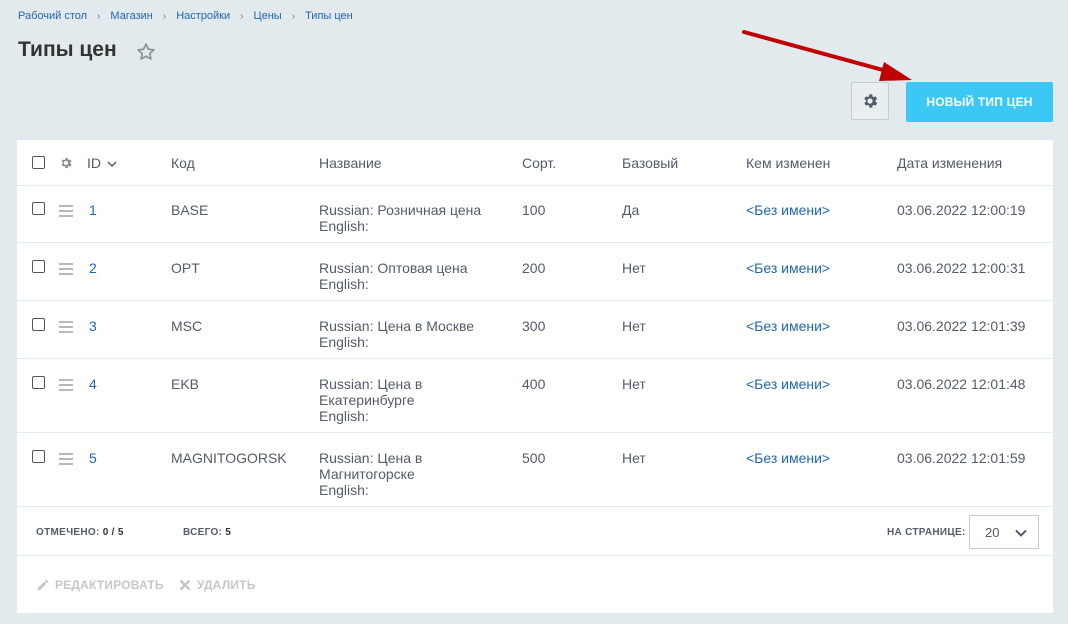 The height and width of the screenshot is (624, 1068). Describe the element at coordinates (267, 16) in the screenshot. I see `breadcrumb-item-prices: Цены` at that location.